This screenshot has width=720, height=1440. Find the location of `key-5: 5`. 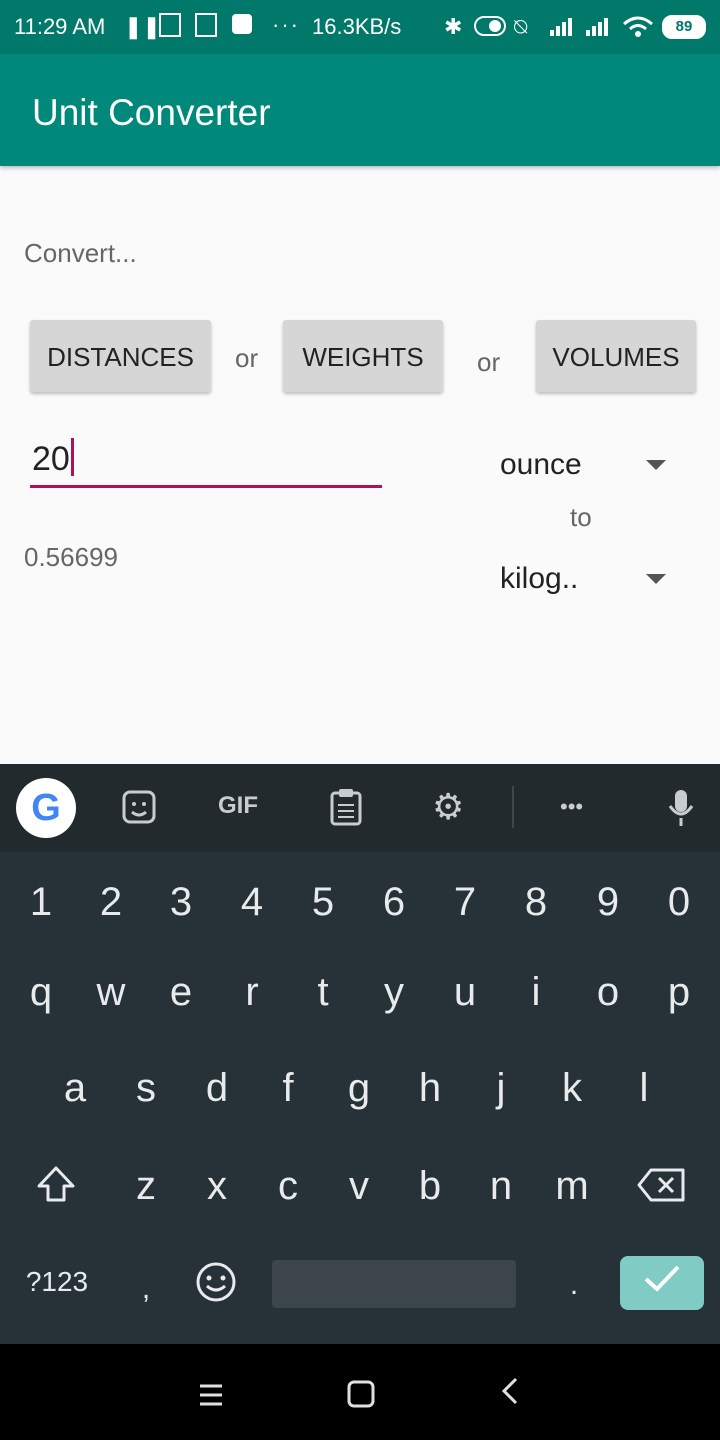

key-5: 5 is located at coordinates (323, 902).